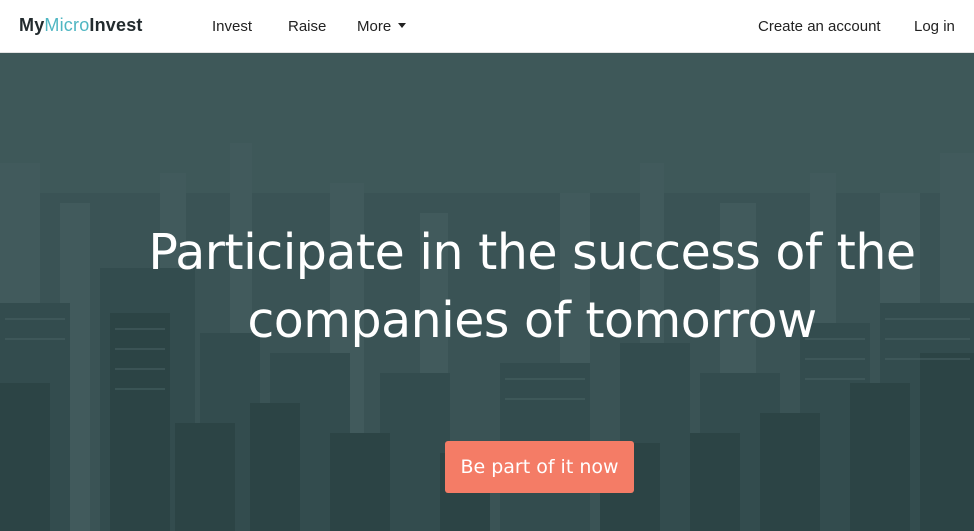 The height and width of the screenshot is (531, 974). What do you see at coordinates (116, 25) in the screenshot?
I see `logo-part-invest: Invest` at bounding box center [116, 25].